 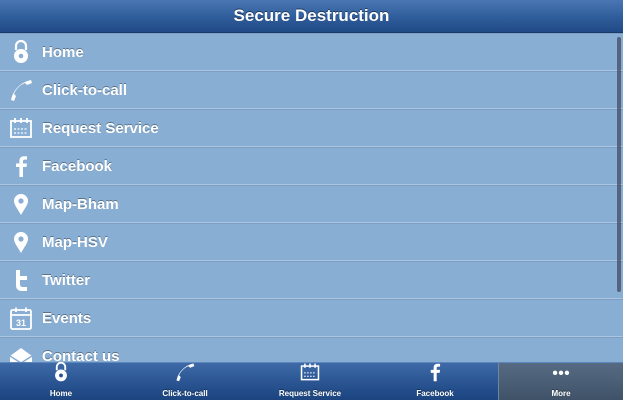 What do you see at coordinates (435, 393) in the screenshot?
I see `tab-label: Facebook` at bounding box center [435, 393].